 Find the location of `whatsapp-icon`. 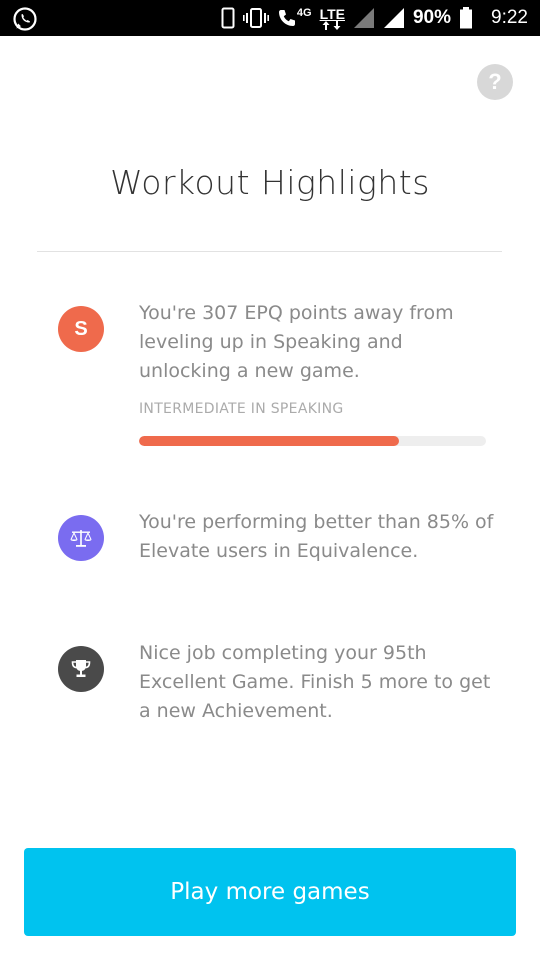

whatsapp-icon is located at coordinates (25, 19).